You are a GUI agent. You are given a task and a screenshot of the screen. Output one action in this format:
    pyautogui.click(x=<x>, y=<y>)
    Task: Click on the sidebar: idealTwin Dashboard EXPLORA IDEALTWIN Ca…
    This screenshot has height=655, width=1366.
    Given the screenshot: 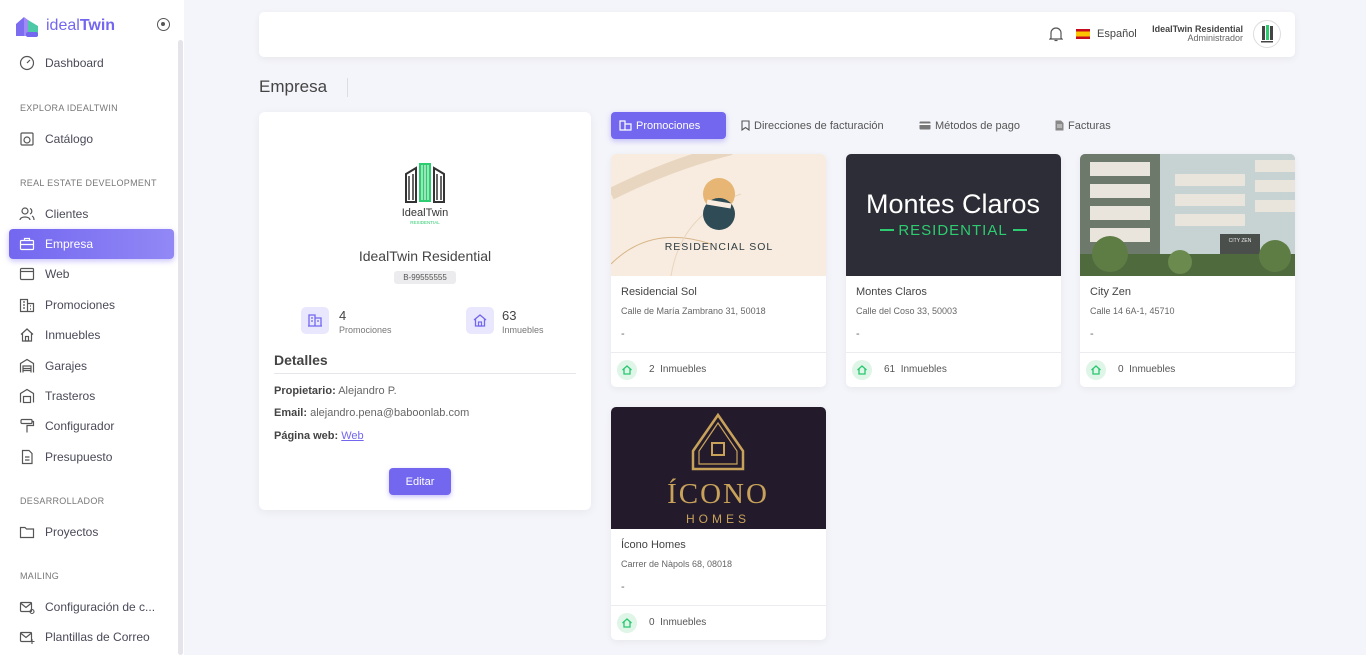 What is the action you would take?
    pyautogui.click(x=92, y=327)
    